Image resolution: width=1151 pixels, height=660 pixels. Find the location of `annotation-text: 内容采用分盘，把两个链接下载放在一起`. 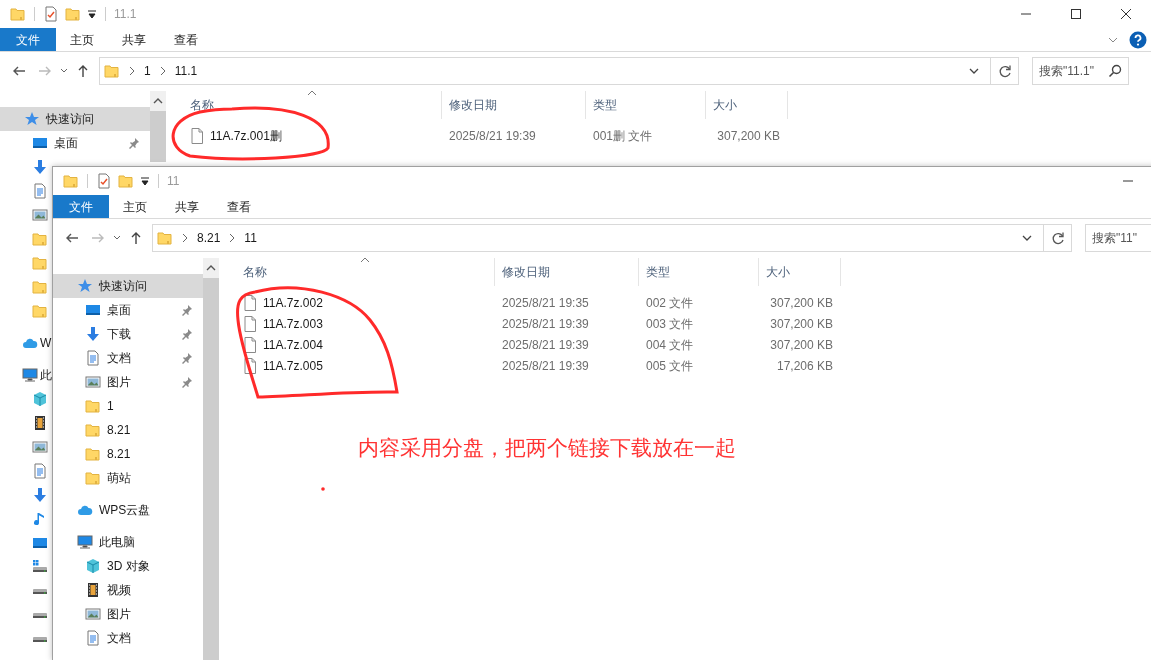

annotation-text: 内容采用分盘，把两个链接下载放在一起 is located at coordinates (547, 448).